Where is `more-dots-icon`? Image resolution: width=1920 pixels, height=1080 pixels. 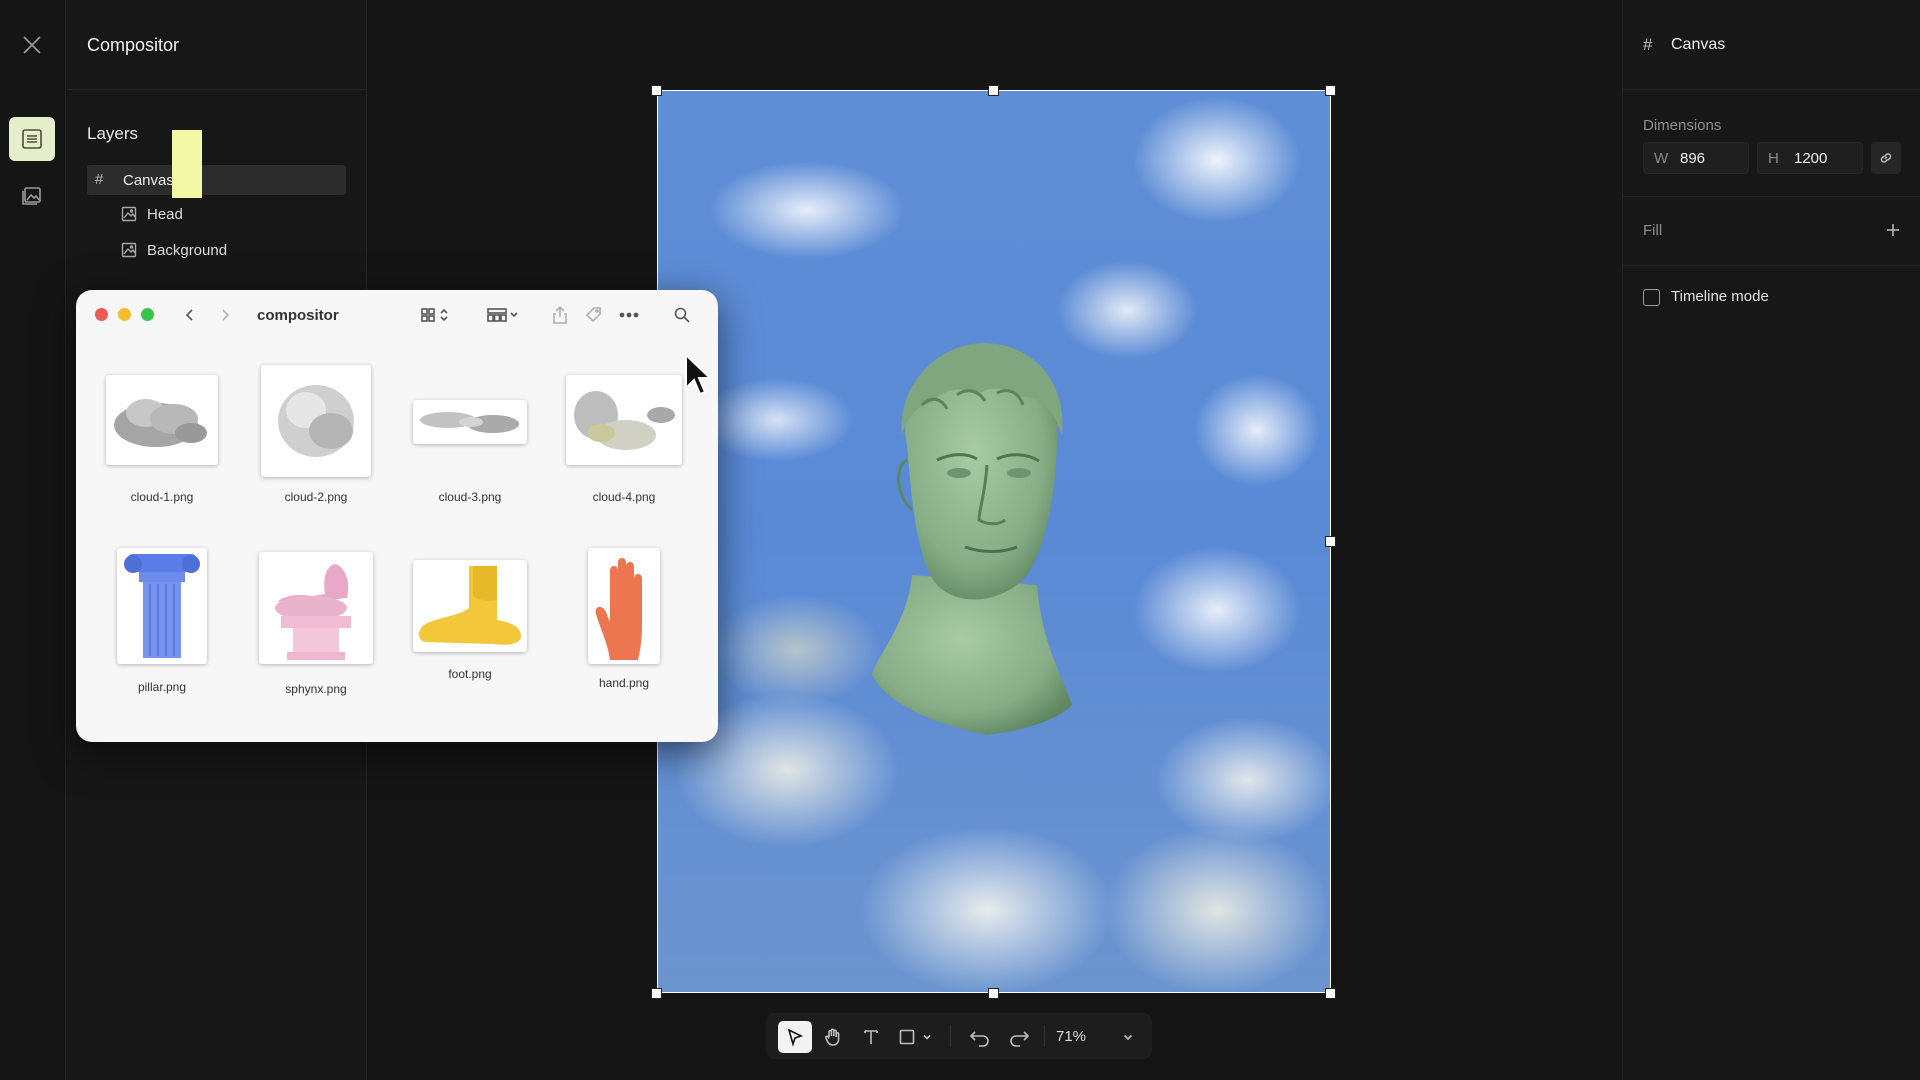
more-dots-icon is located at coordinates (629, 315).